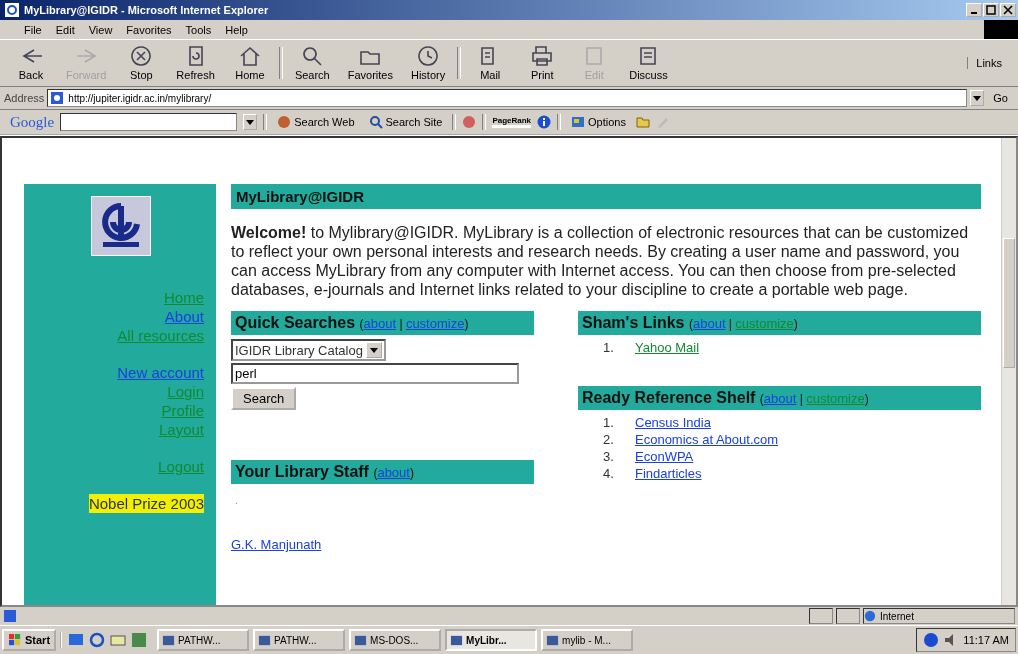 The height and width of the screenshot is (654, 1018). I want to click on vertical-scrollbar, so click(1008, 371).